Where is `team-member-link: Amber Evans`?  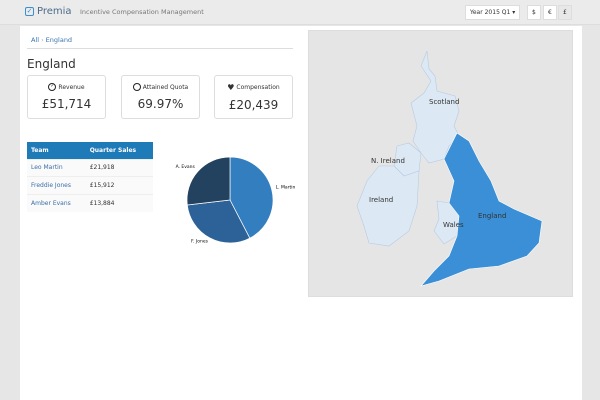
team-member-link: Amber Evans is located at coordinates (56, 202).